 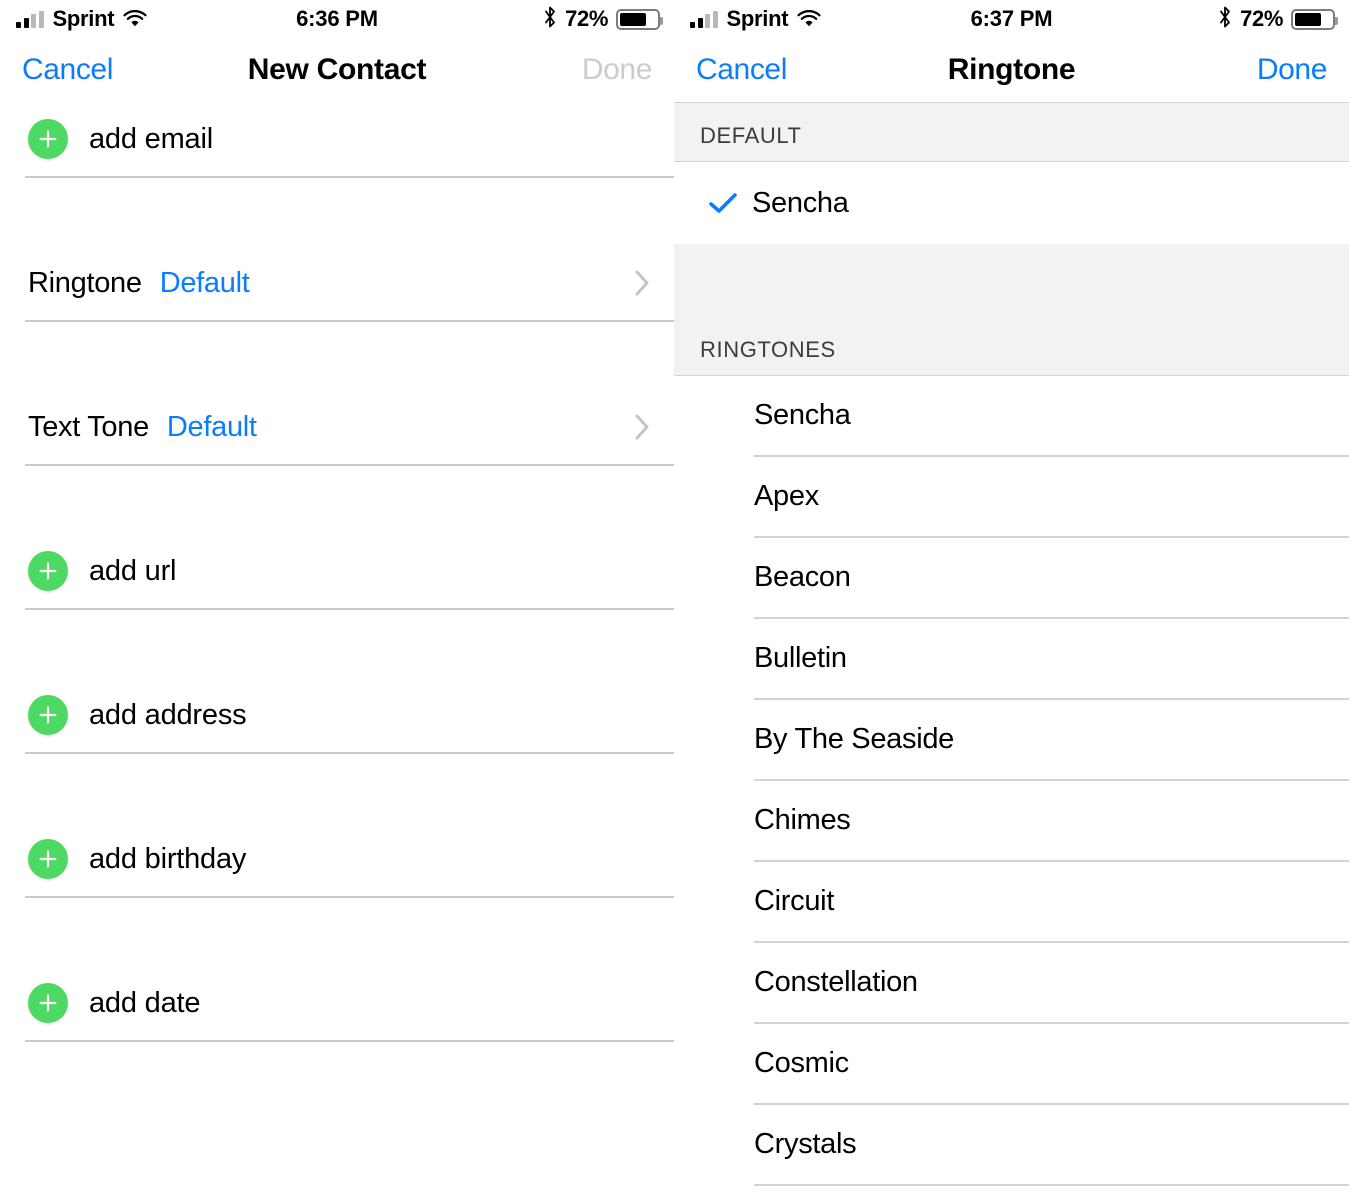 I want to click on ringtone-field-label: Ringtone, so click(x=85, y=282).